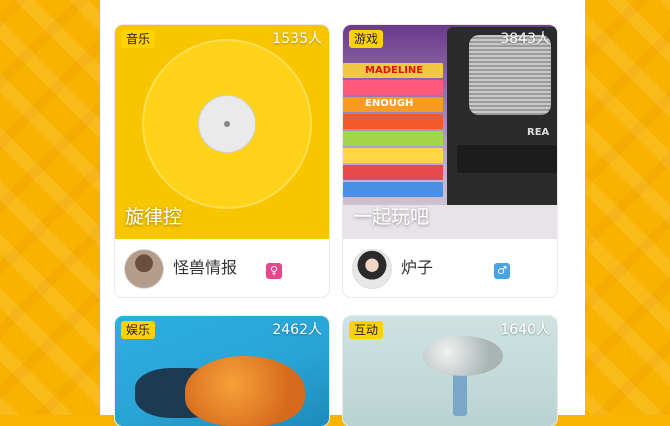 The image size is (670, 426). What do you see at coordinates (391, 217) in the screenshot?
I see `room-title: 一起玩吧` at bounding box center [391, 217].